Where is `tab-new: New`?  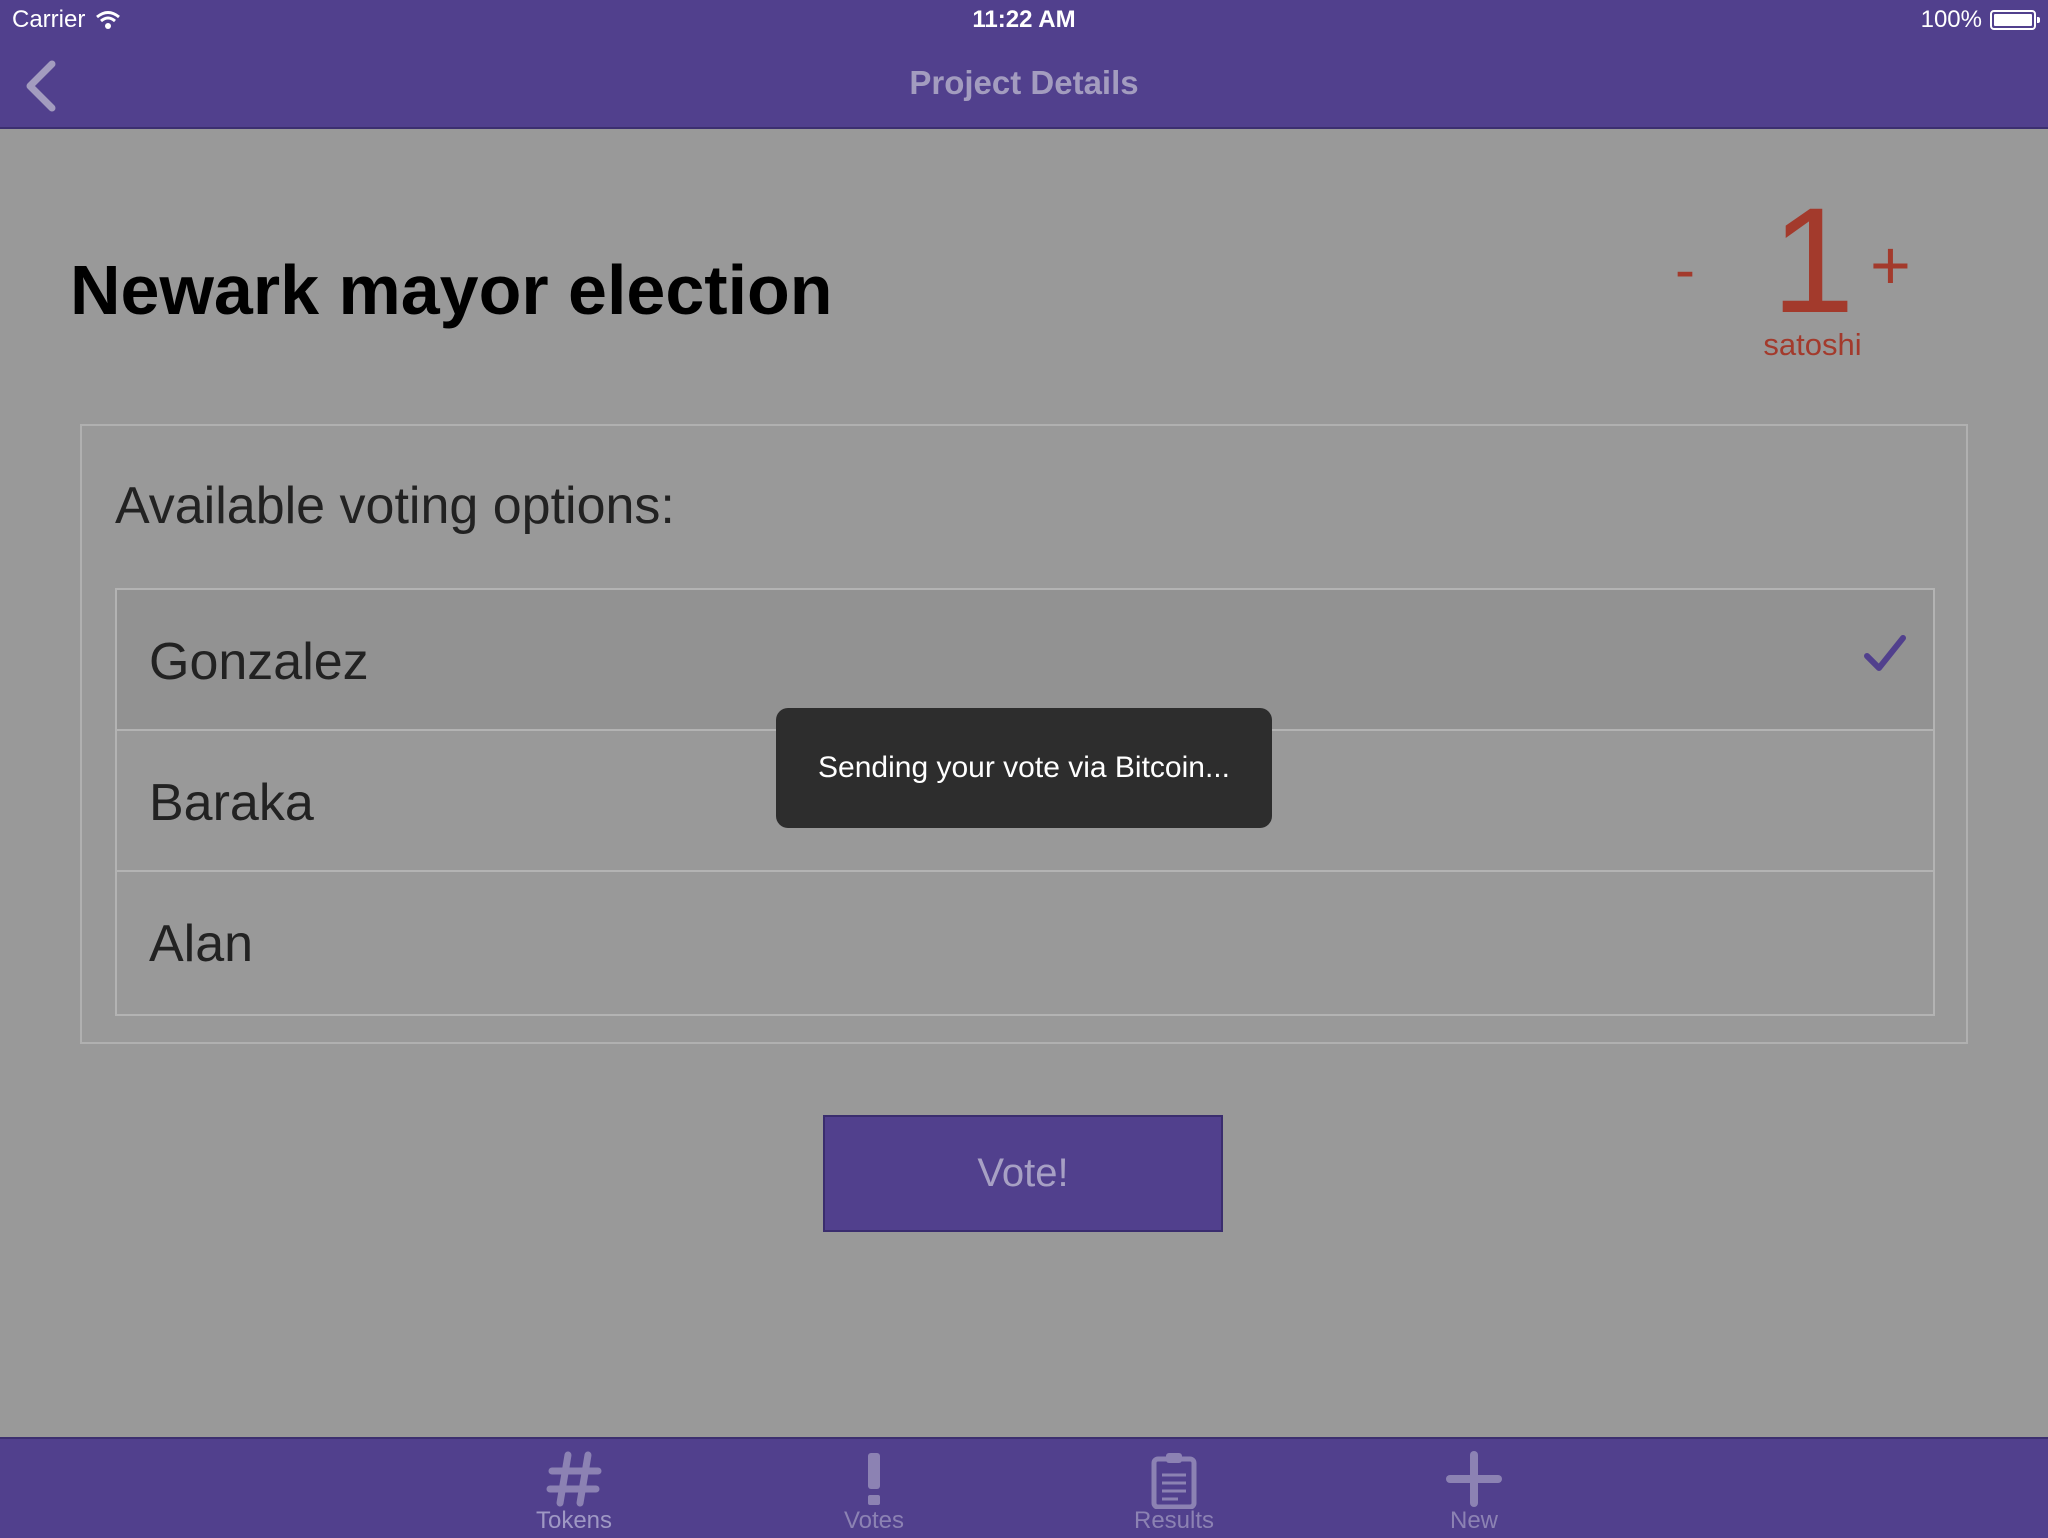
tab-new: New is located at coordinates (1474, 1488).